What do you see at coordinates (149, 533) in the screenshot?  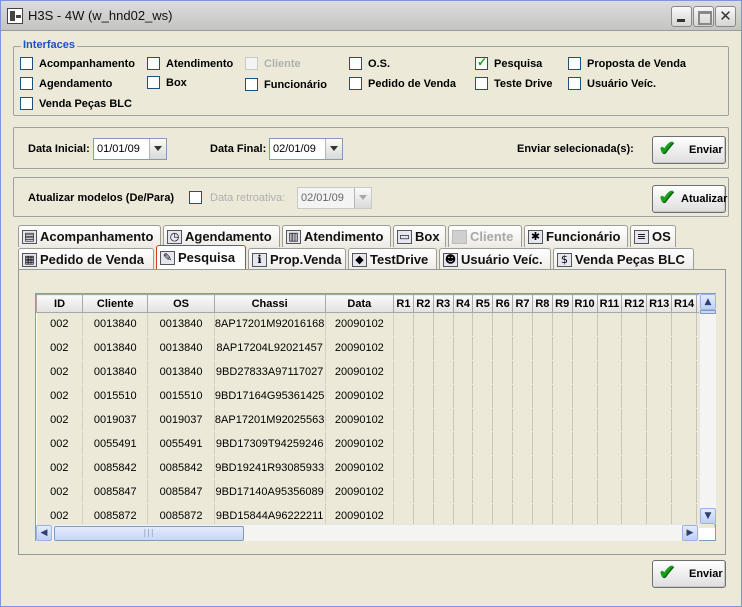 I see `horizontal-scroll-thumb: |||` at bounding box center [149, 533].